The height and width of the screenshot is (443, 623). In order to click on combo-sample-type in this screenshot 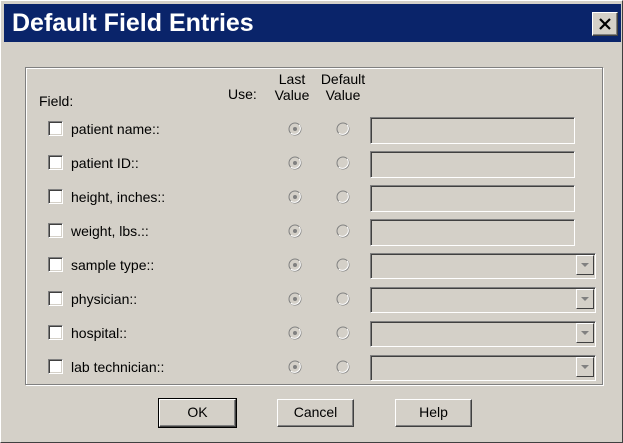, I will do `click(483, 266)`.